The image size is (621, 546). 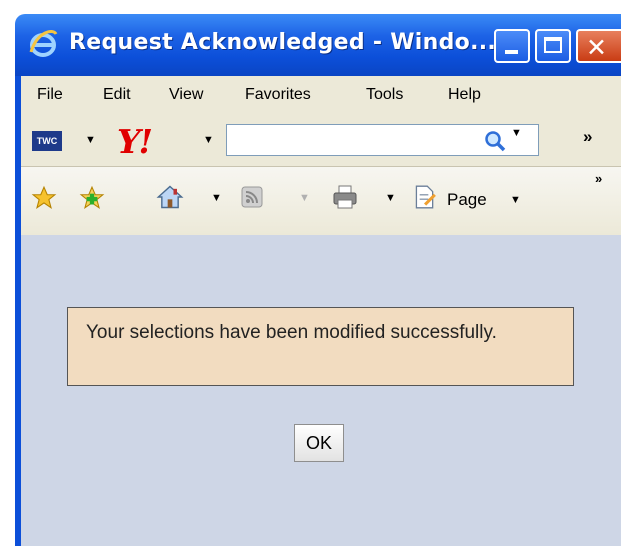 I want to click on print-dropdown-arrow-icon: ▼, so click(x=390, y=198).